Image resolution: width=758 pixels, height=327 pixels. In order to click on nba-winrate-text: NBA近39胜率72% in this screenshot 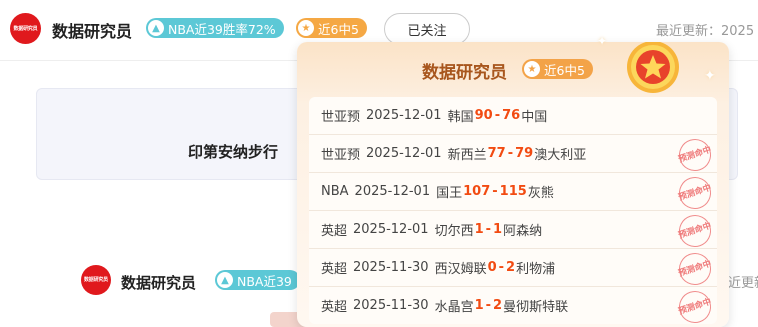, I will do `click(222, 29)`.